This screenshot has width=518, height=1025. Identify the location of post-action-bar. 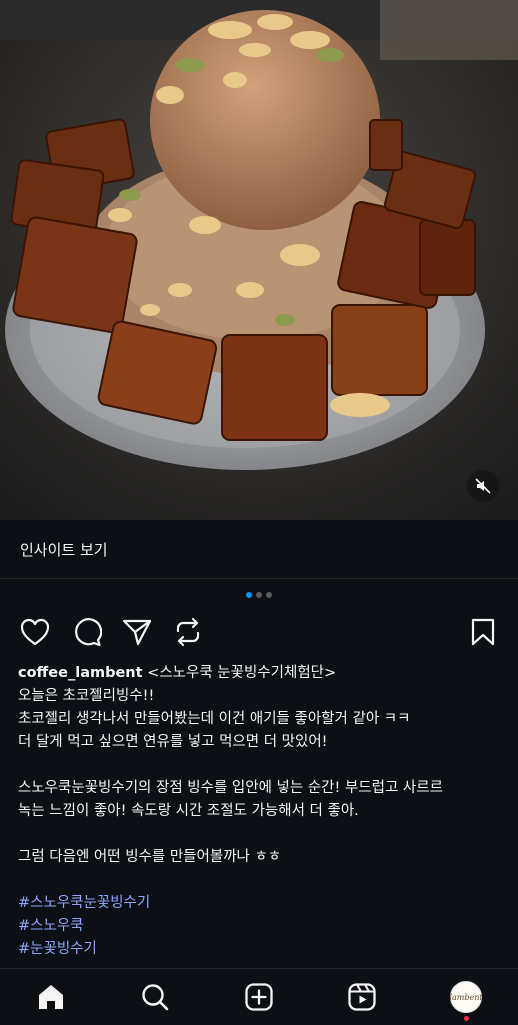
(259, 632).